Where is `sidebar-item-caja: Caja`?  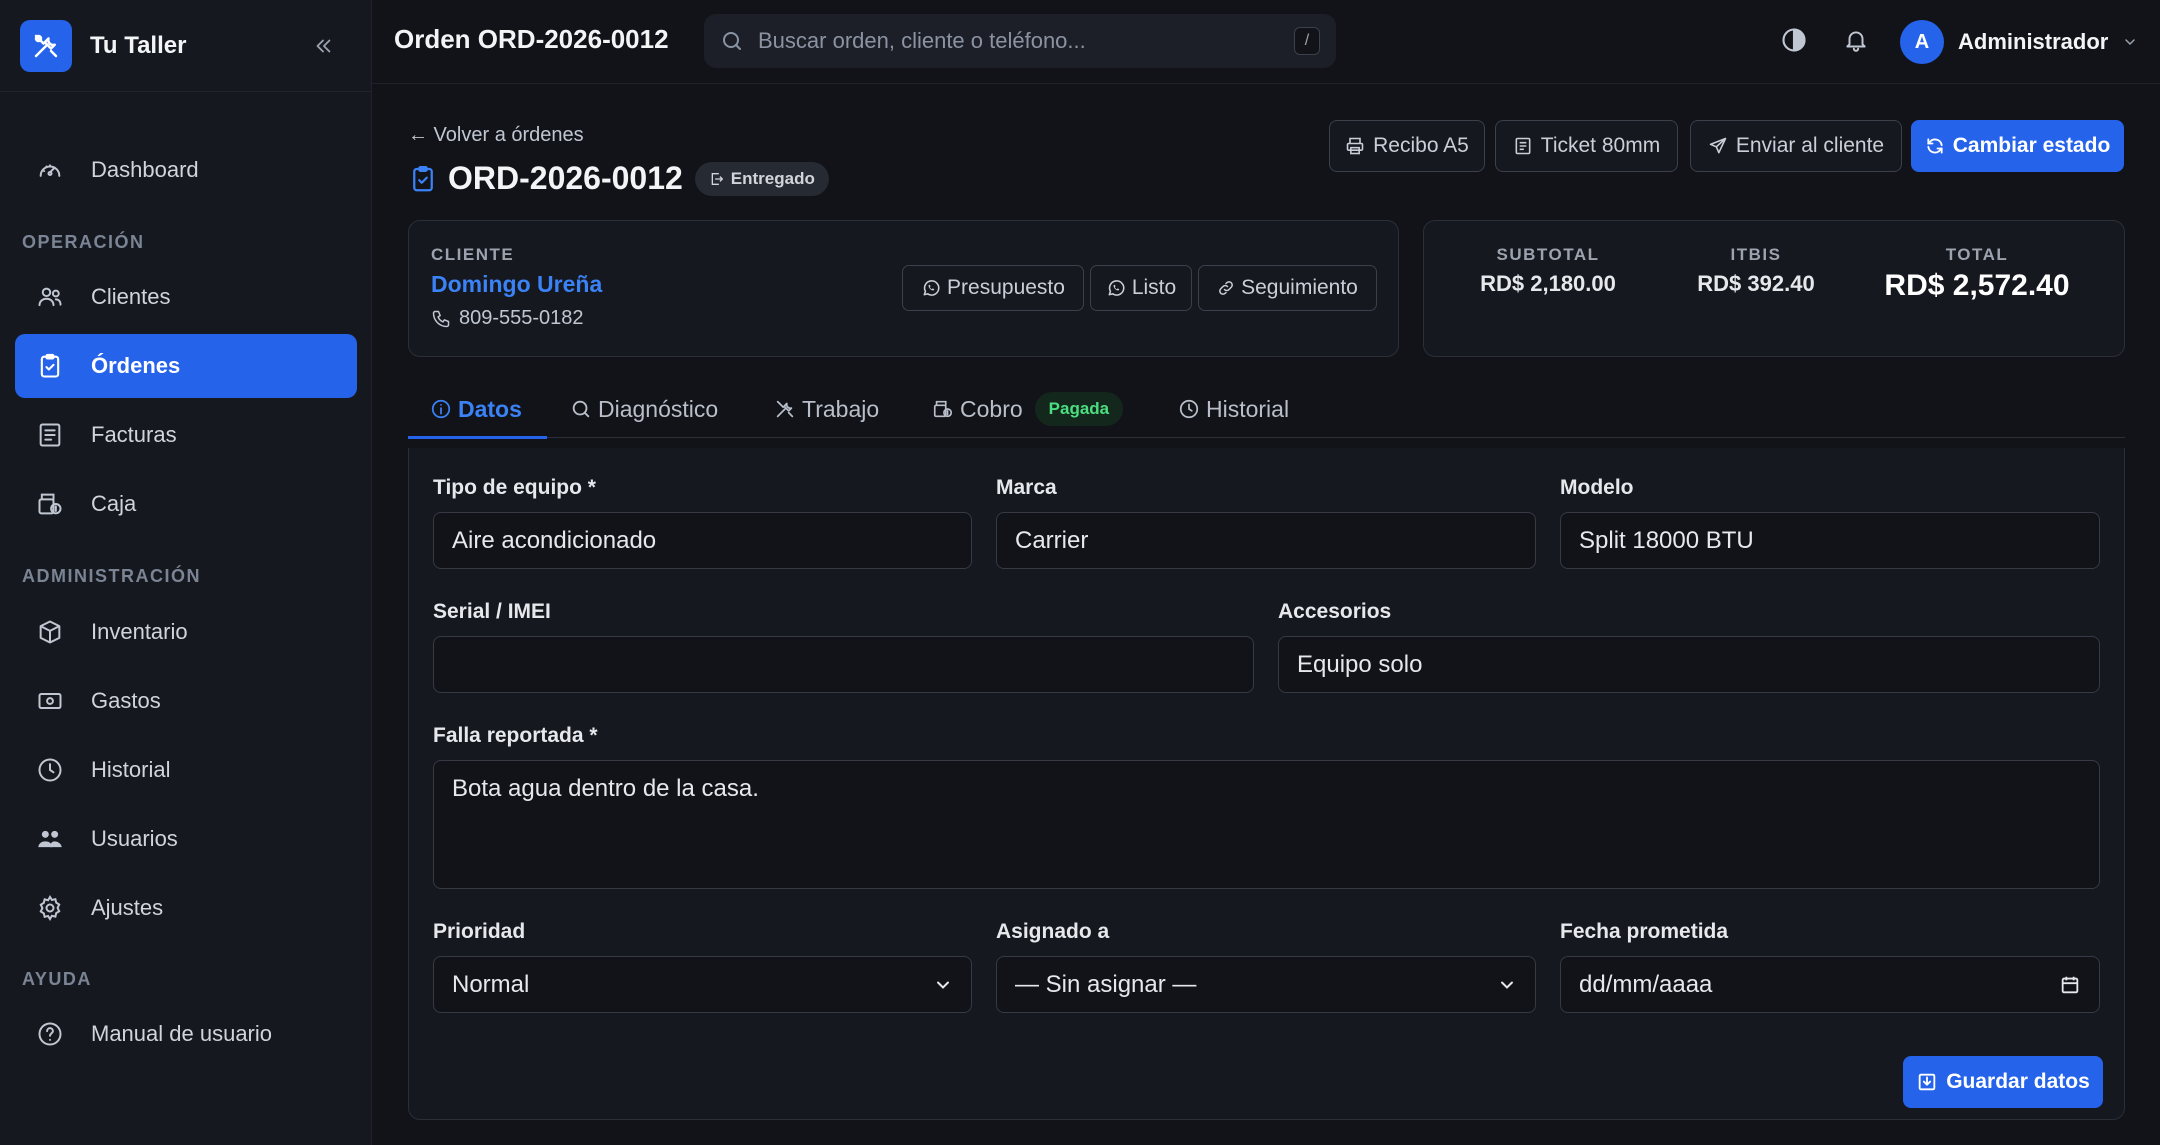 sidebar-item-caja: Caja is located at coordinates (186, 504).